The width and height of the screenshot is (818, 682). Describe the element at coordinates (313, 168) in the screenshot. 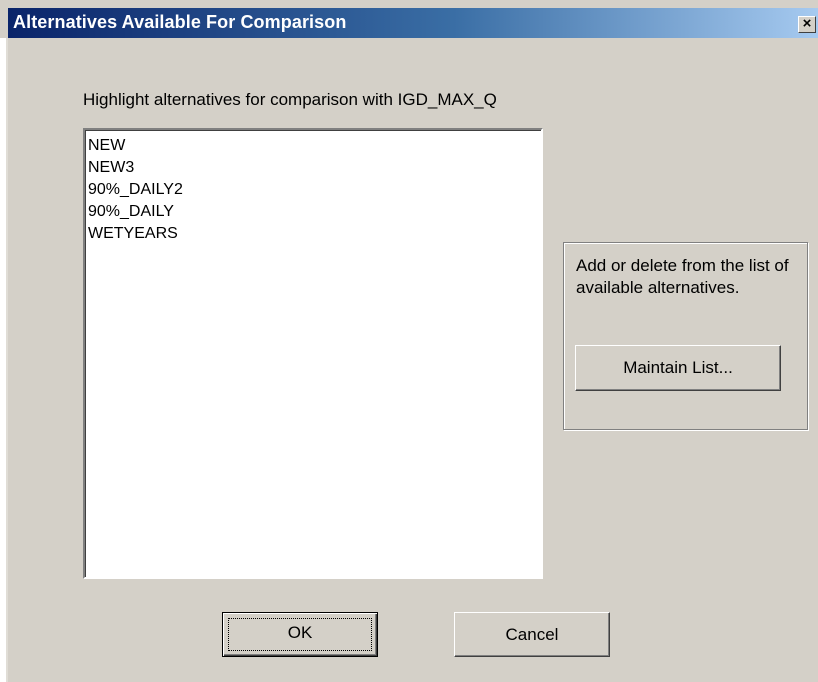

I see `list-item-alternative: NEW3` at that location.